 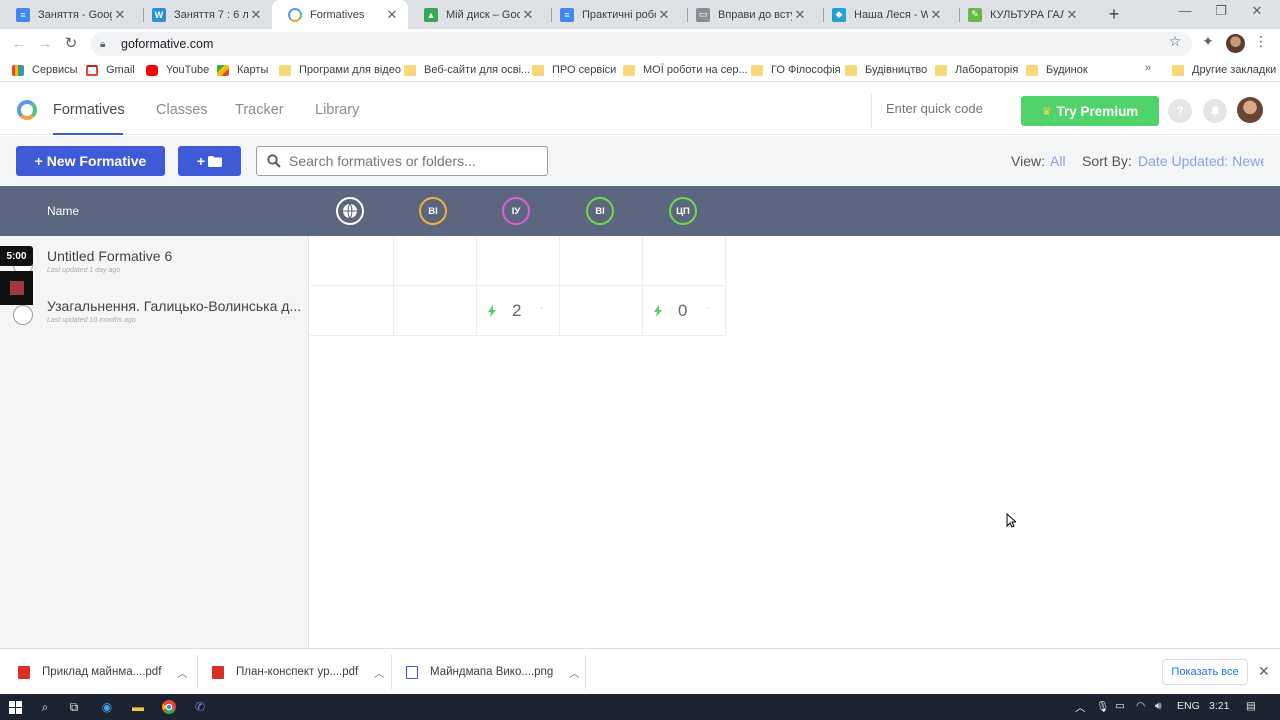 What do you see at coordinates (340, 70) in the screenshot?
I see `bookmark-folder: Програми для відео` at bounding box center [340, 70].